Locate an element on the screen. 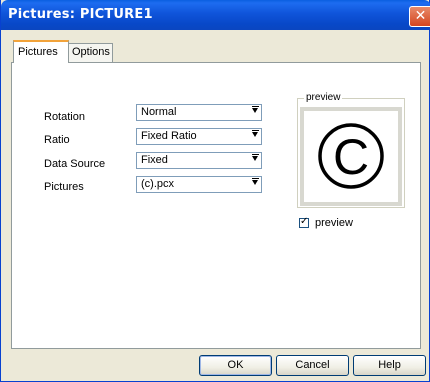  copyright-letter: C is located at coordinates (351, 157).